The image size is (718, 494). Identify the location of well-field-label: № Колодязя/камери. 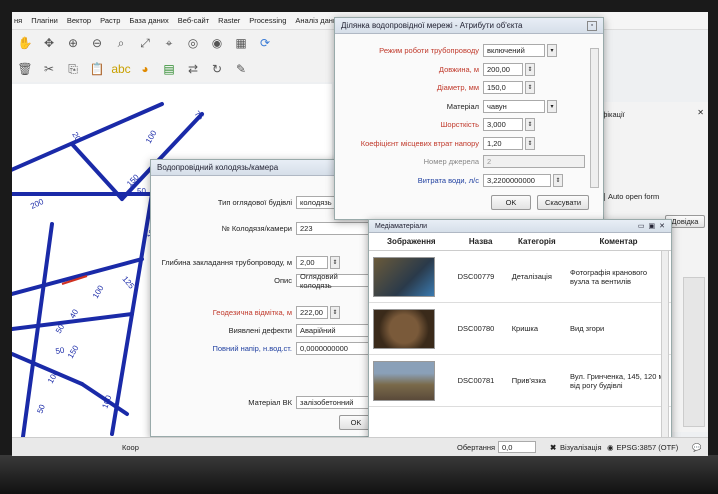
(256, 228).